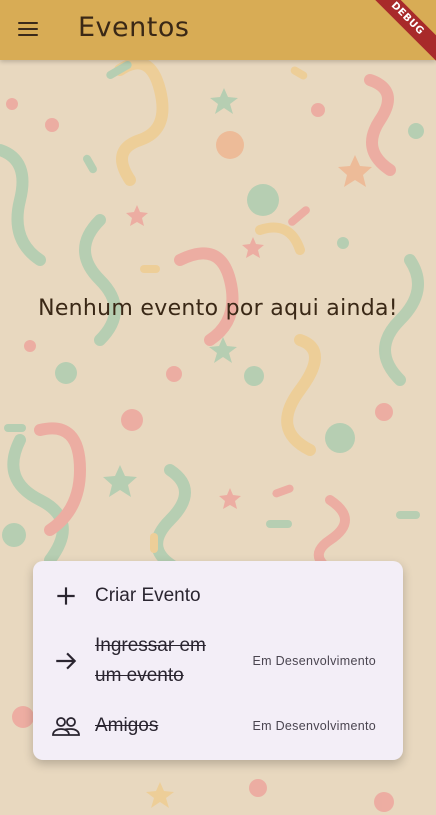 The width and height of the screenshot is (436, 815). What do you see at coordinates (66, 726) in the screenshot?
I see `people-icon` at bounding box center [66, 726].